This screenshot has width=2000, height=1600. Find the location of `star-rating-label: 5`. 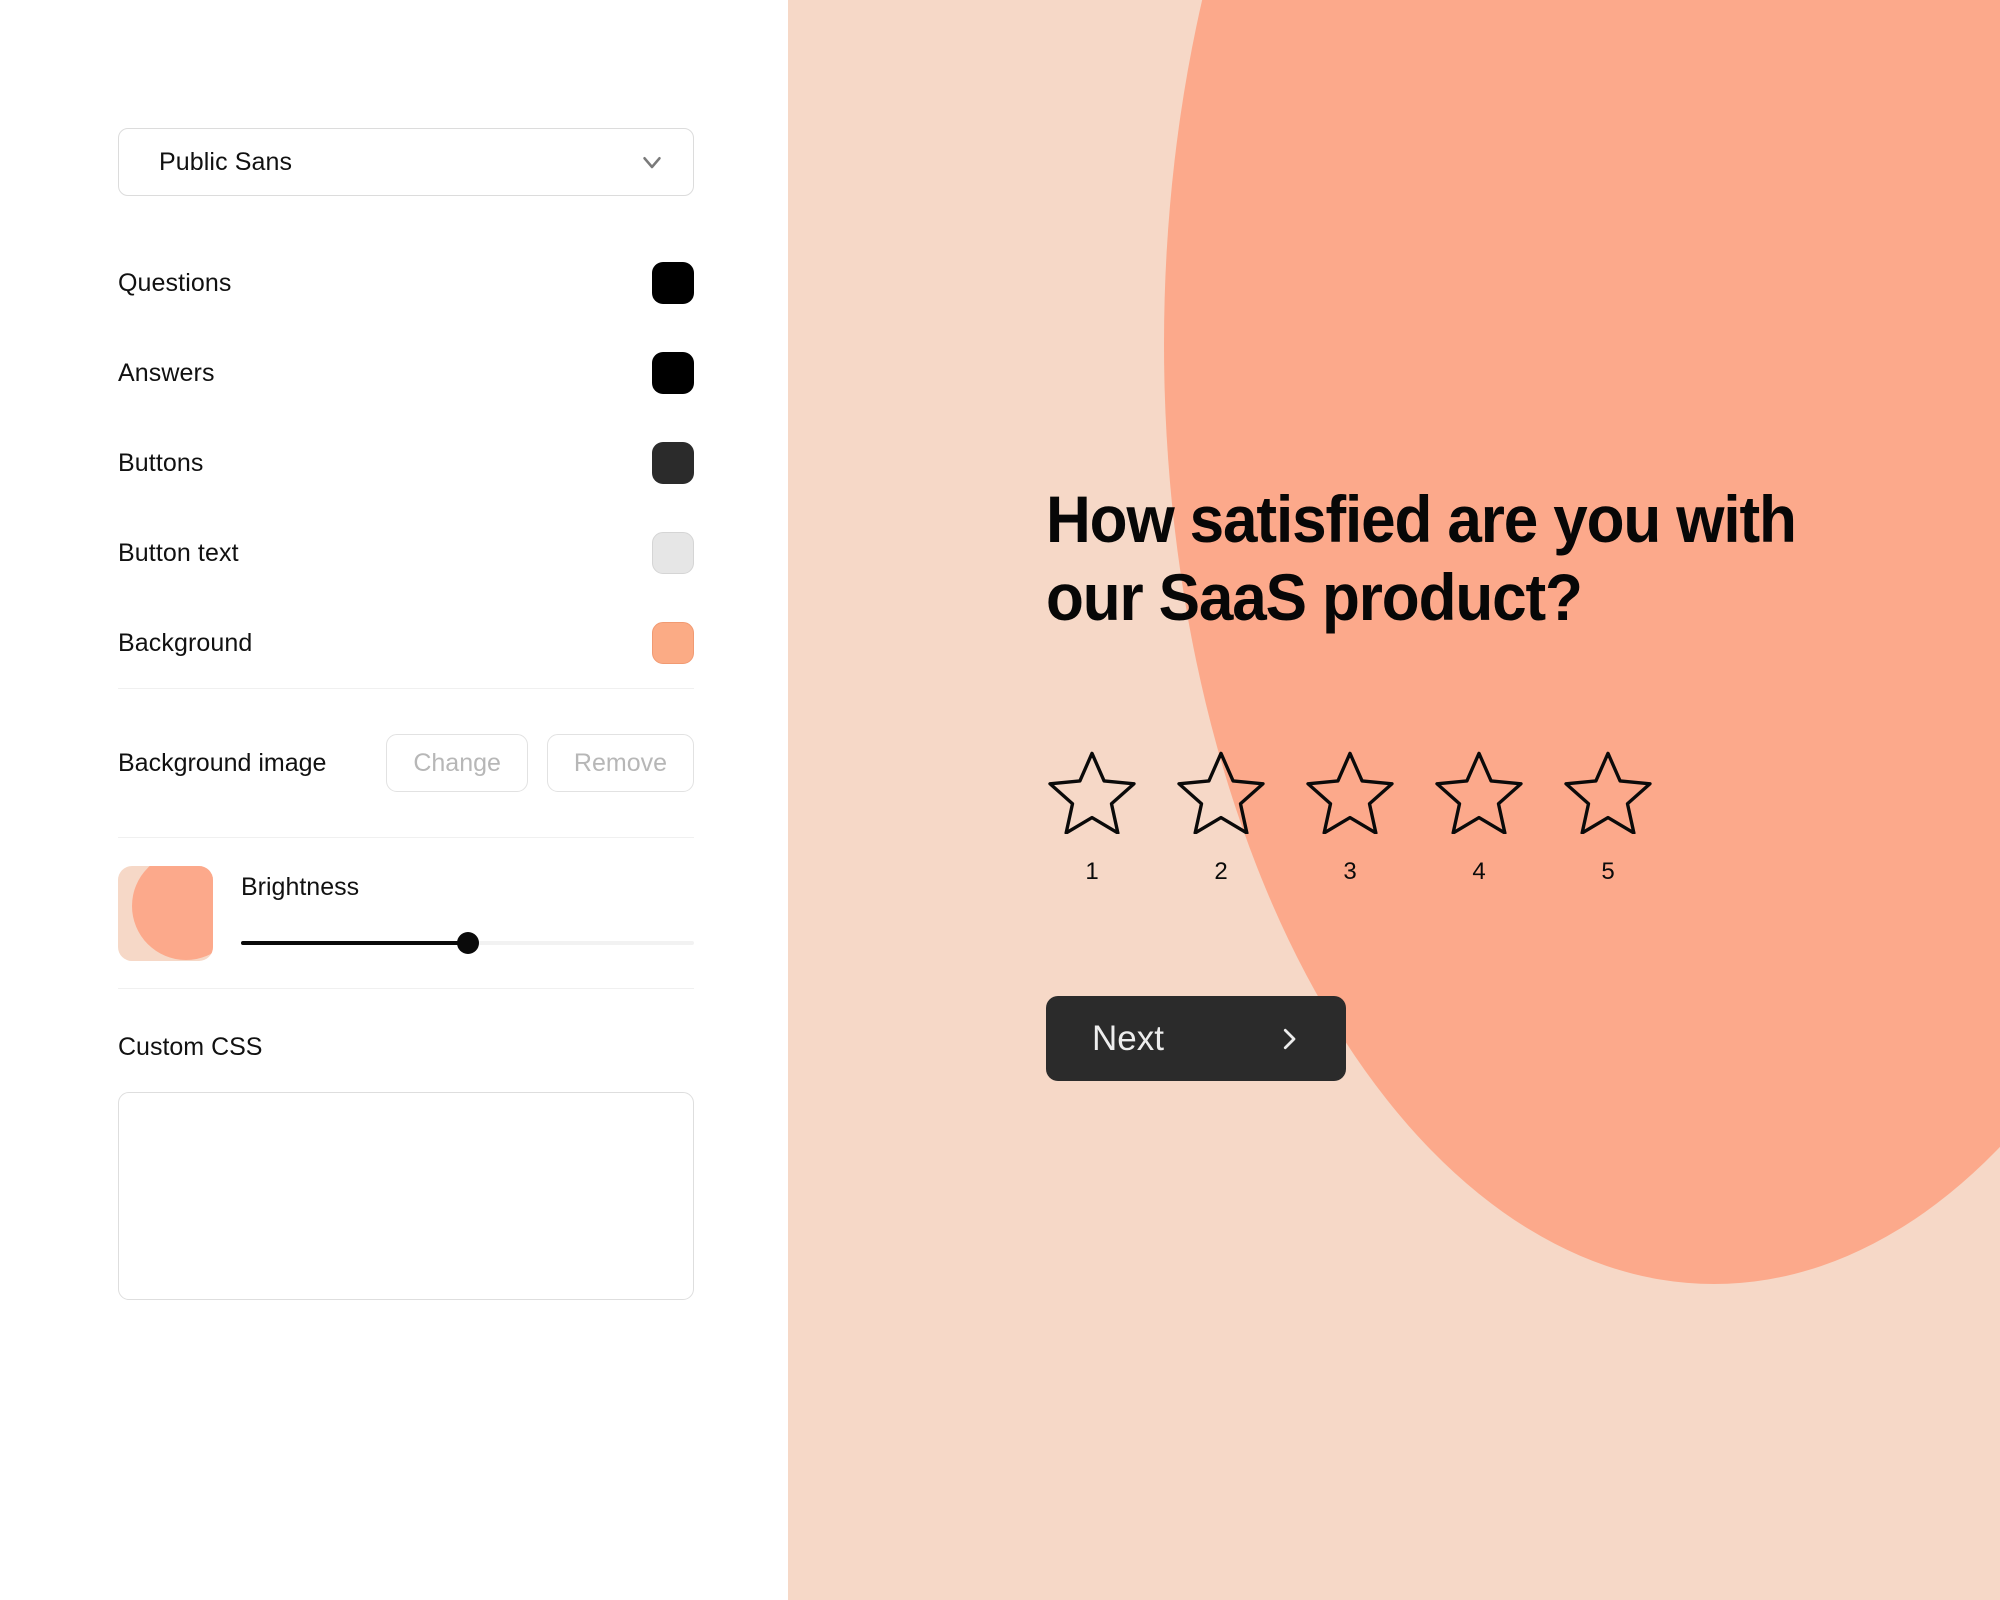

star-rating-label: 5 is located at coordinates (1608, 871).